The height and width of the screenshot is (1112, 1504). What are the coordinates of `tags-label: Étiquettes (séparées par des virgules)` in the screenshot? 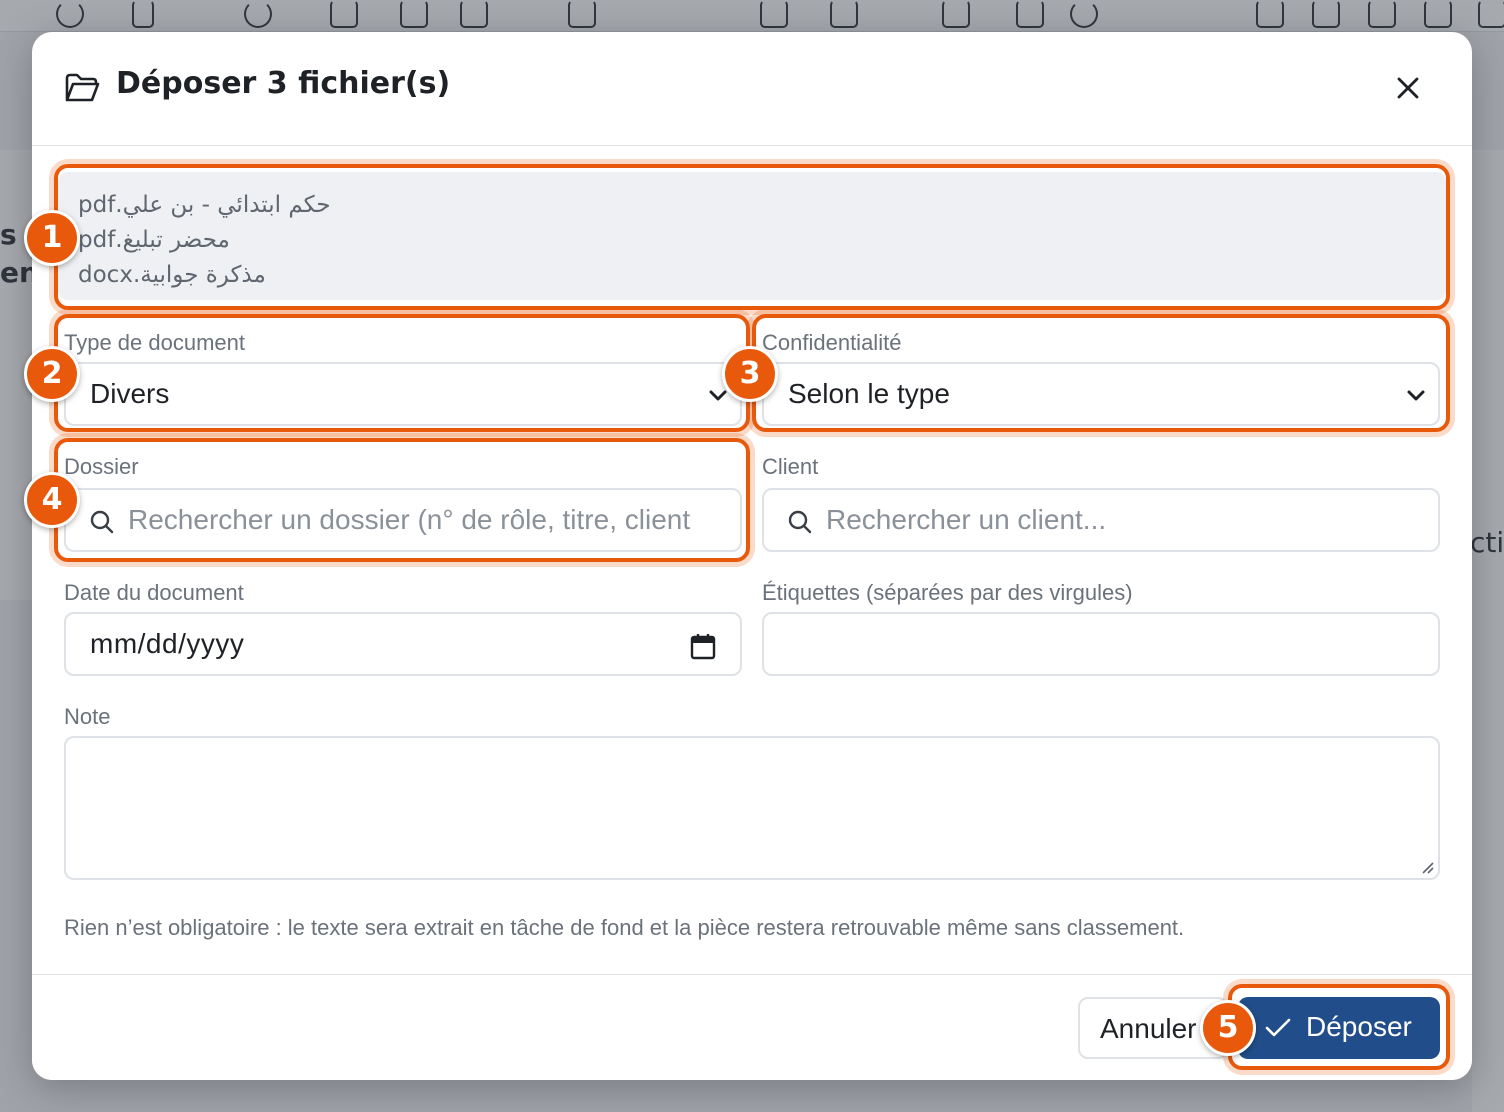 It's located at (947, 592).